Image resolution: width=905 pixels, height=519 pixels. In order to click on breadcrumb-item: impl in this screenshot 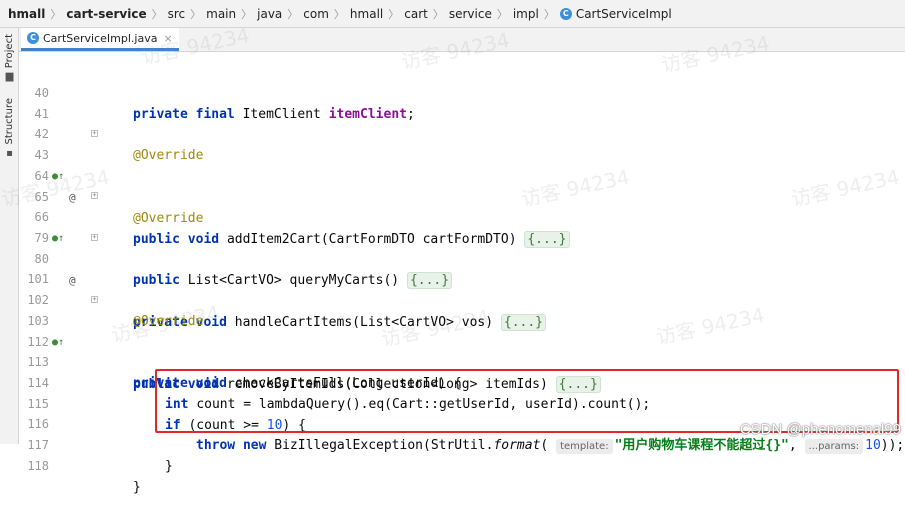, I will do `click(526, 14)`.